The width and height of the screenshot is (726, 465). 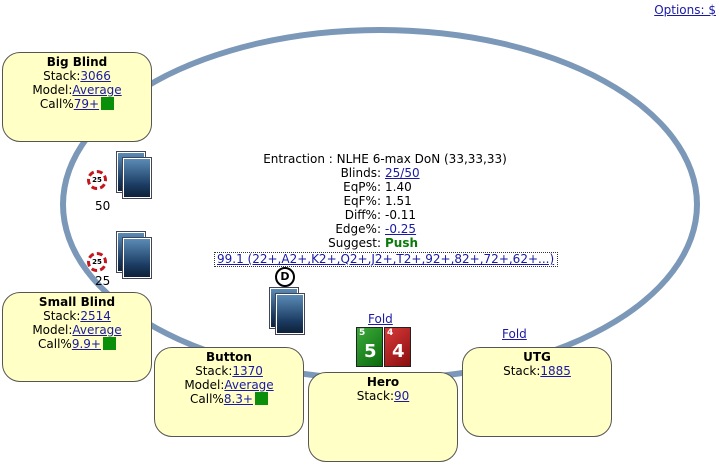 I want to click on blinds-label: Blinds:, so click(x=360, y=173).